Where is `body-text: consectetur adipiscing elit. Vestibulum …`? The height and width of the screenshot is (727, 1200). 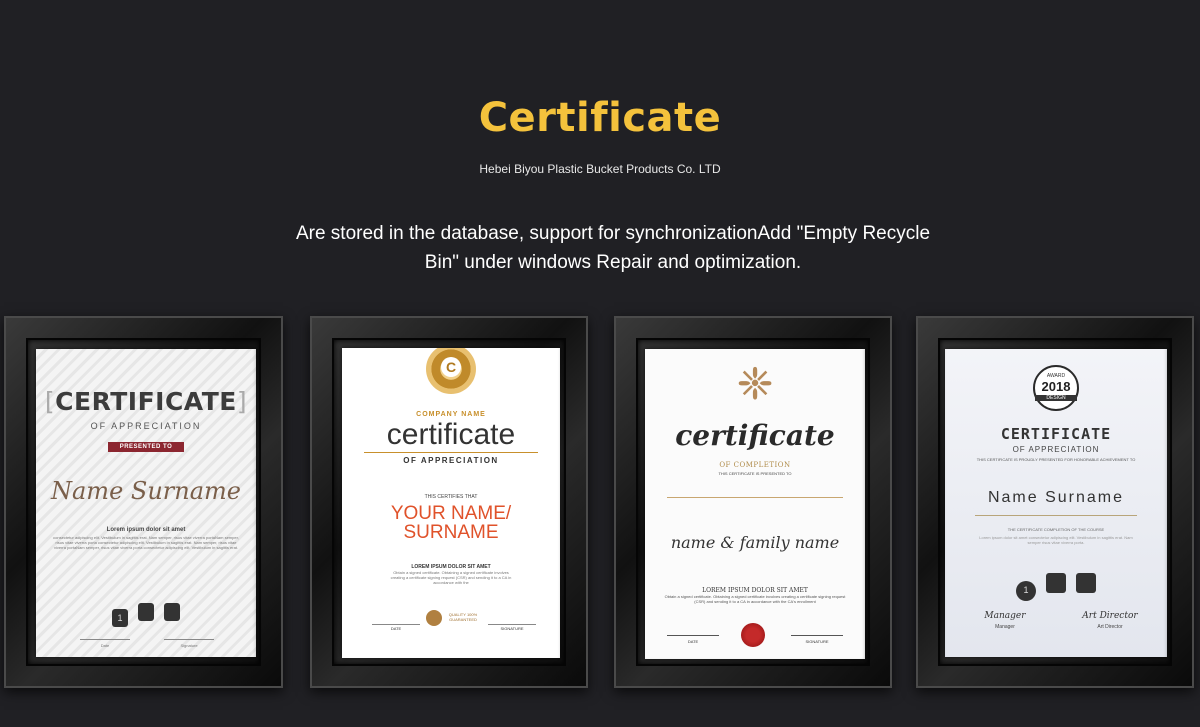
body-text: consectetur adipiscing elit. Vestibulum … is located at coordinates (146, 542).